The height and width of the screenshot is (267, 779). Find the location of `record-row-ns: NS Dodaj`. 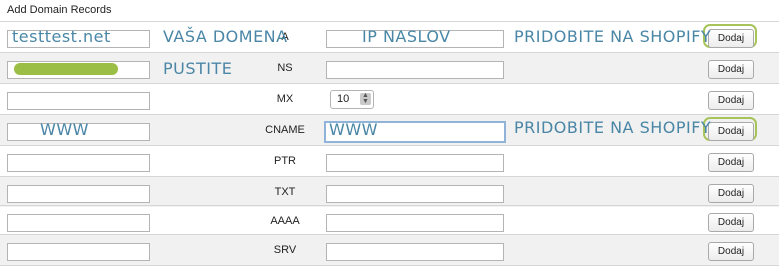

record-row-ns: NS Dodaj is located at coordinates (389, 67).